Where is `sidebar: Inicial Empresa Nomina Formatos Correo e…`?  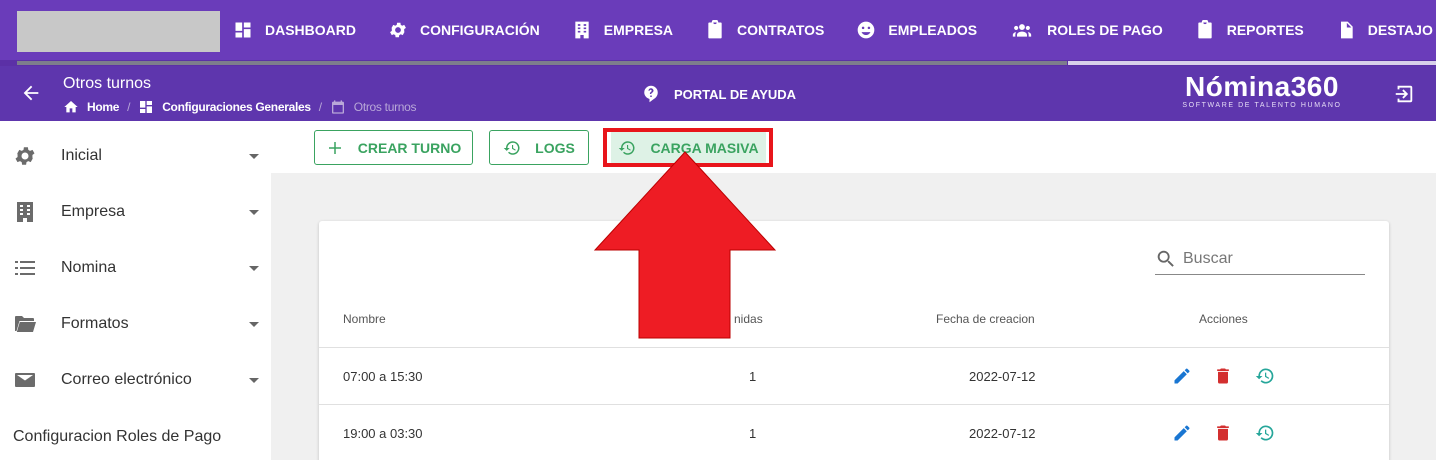
sidebar: Inicial Empresa Nomina Formatos Correo e… is located at coordinates (135, 290).